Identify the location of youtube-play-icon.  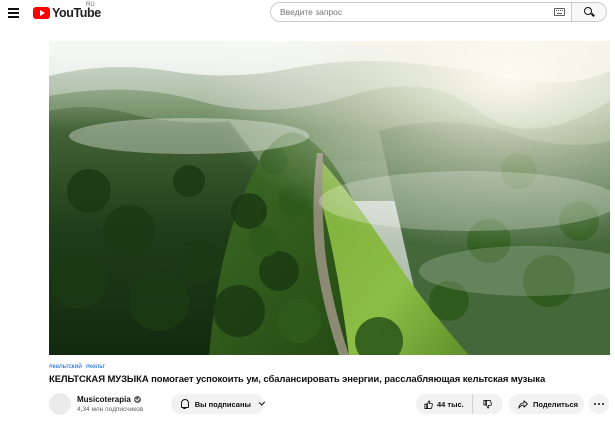
(41, 13).